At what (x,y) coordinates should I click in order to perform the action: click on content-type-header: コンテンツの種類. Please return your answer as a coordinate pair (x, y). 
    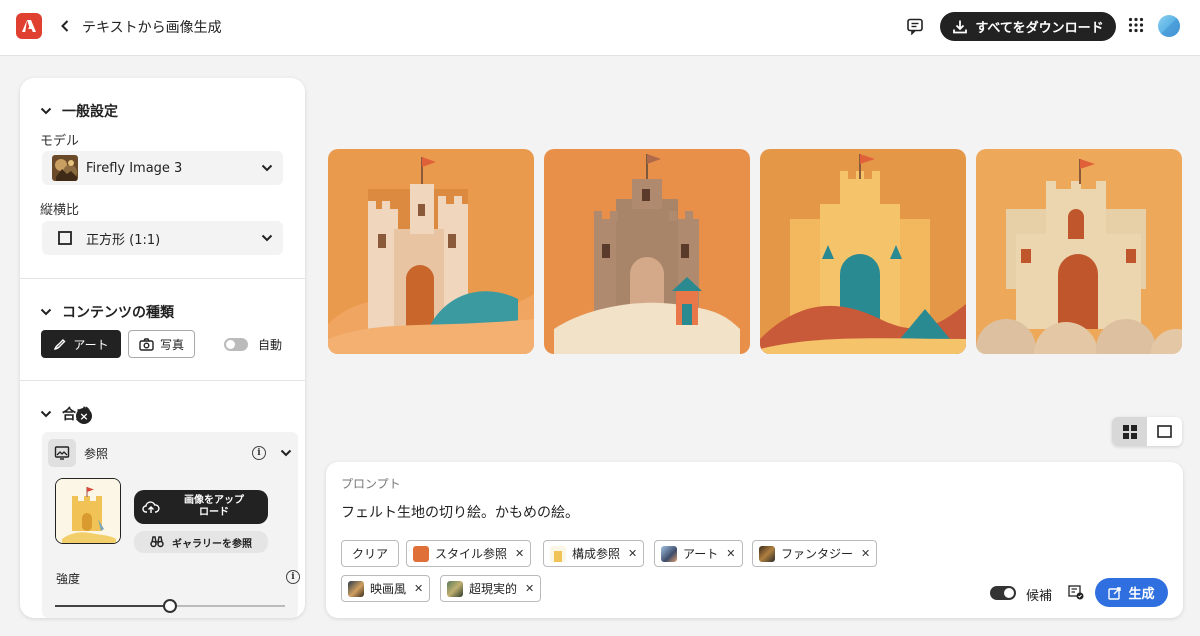
    Looking at the image, I should click on (107, 312).